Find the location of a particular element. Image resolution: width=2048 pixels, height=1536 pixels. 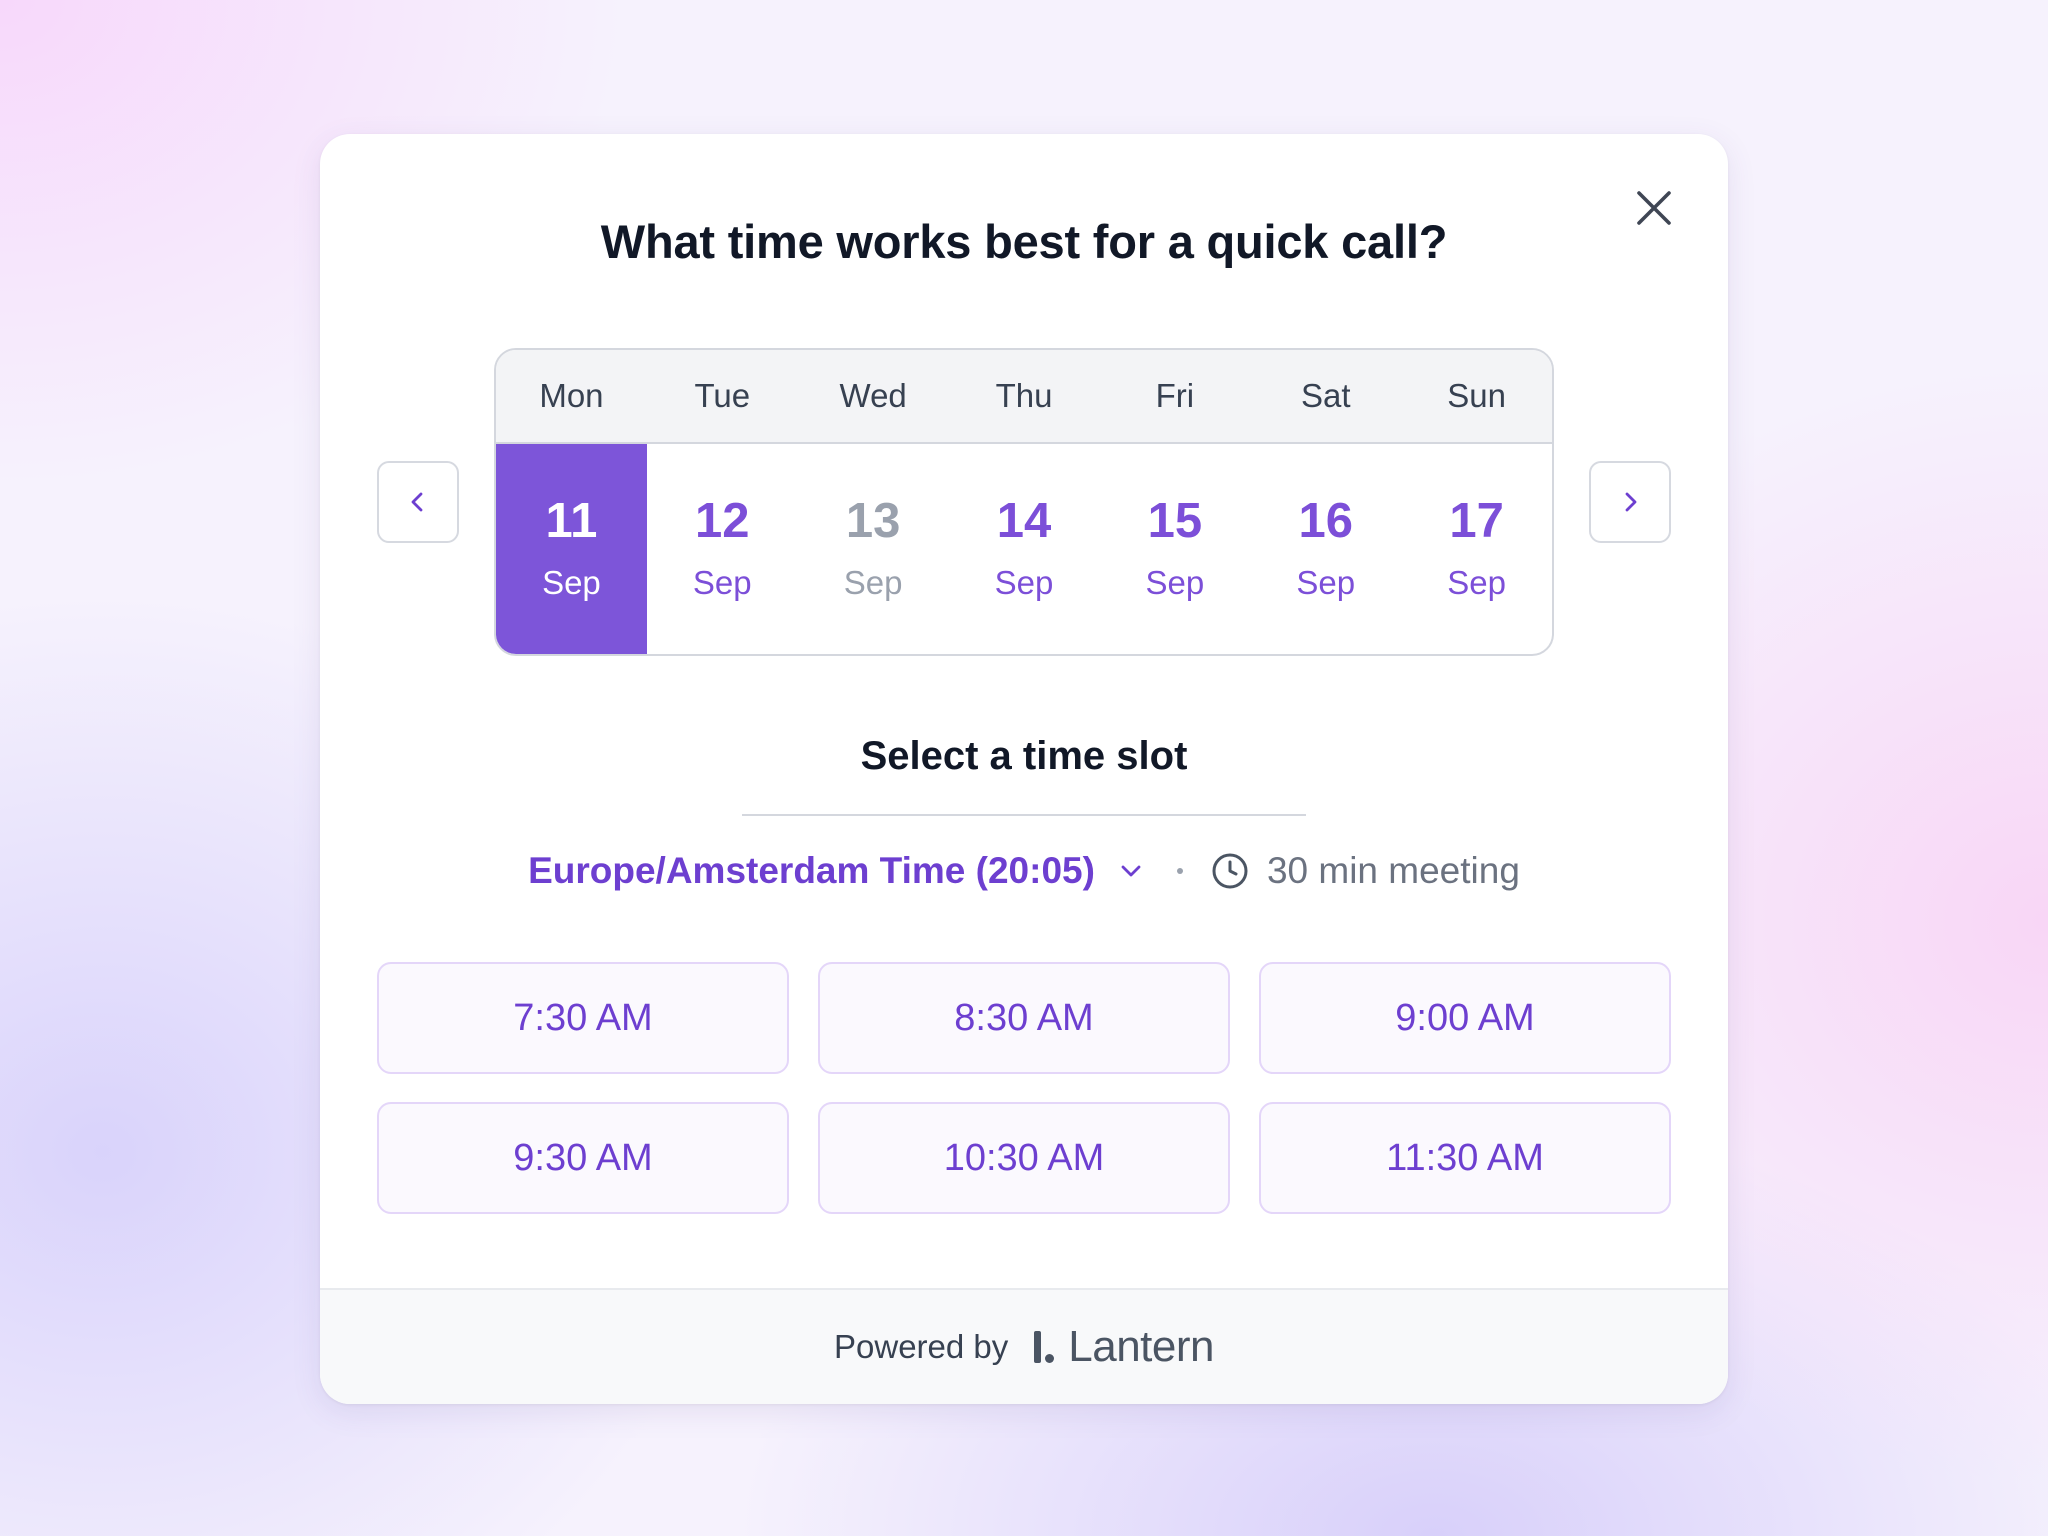

day-cell: 16 Sep is located at coordinates (1325, 549).